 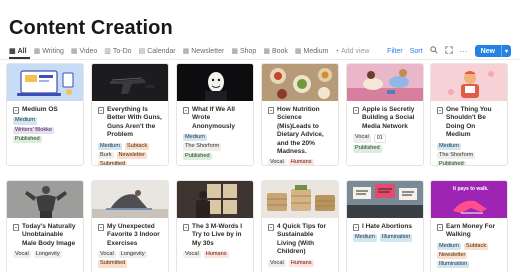 I want to click on card-title-text: What If We All Wrote Anonymously, so click(x=213, y=118).